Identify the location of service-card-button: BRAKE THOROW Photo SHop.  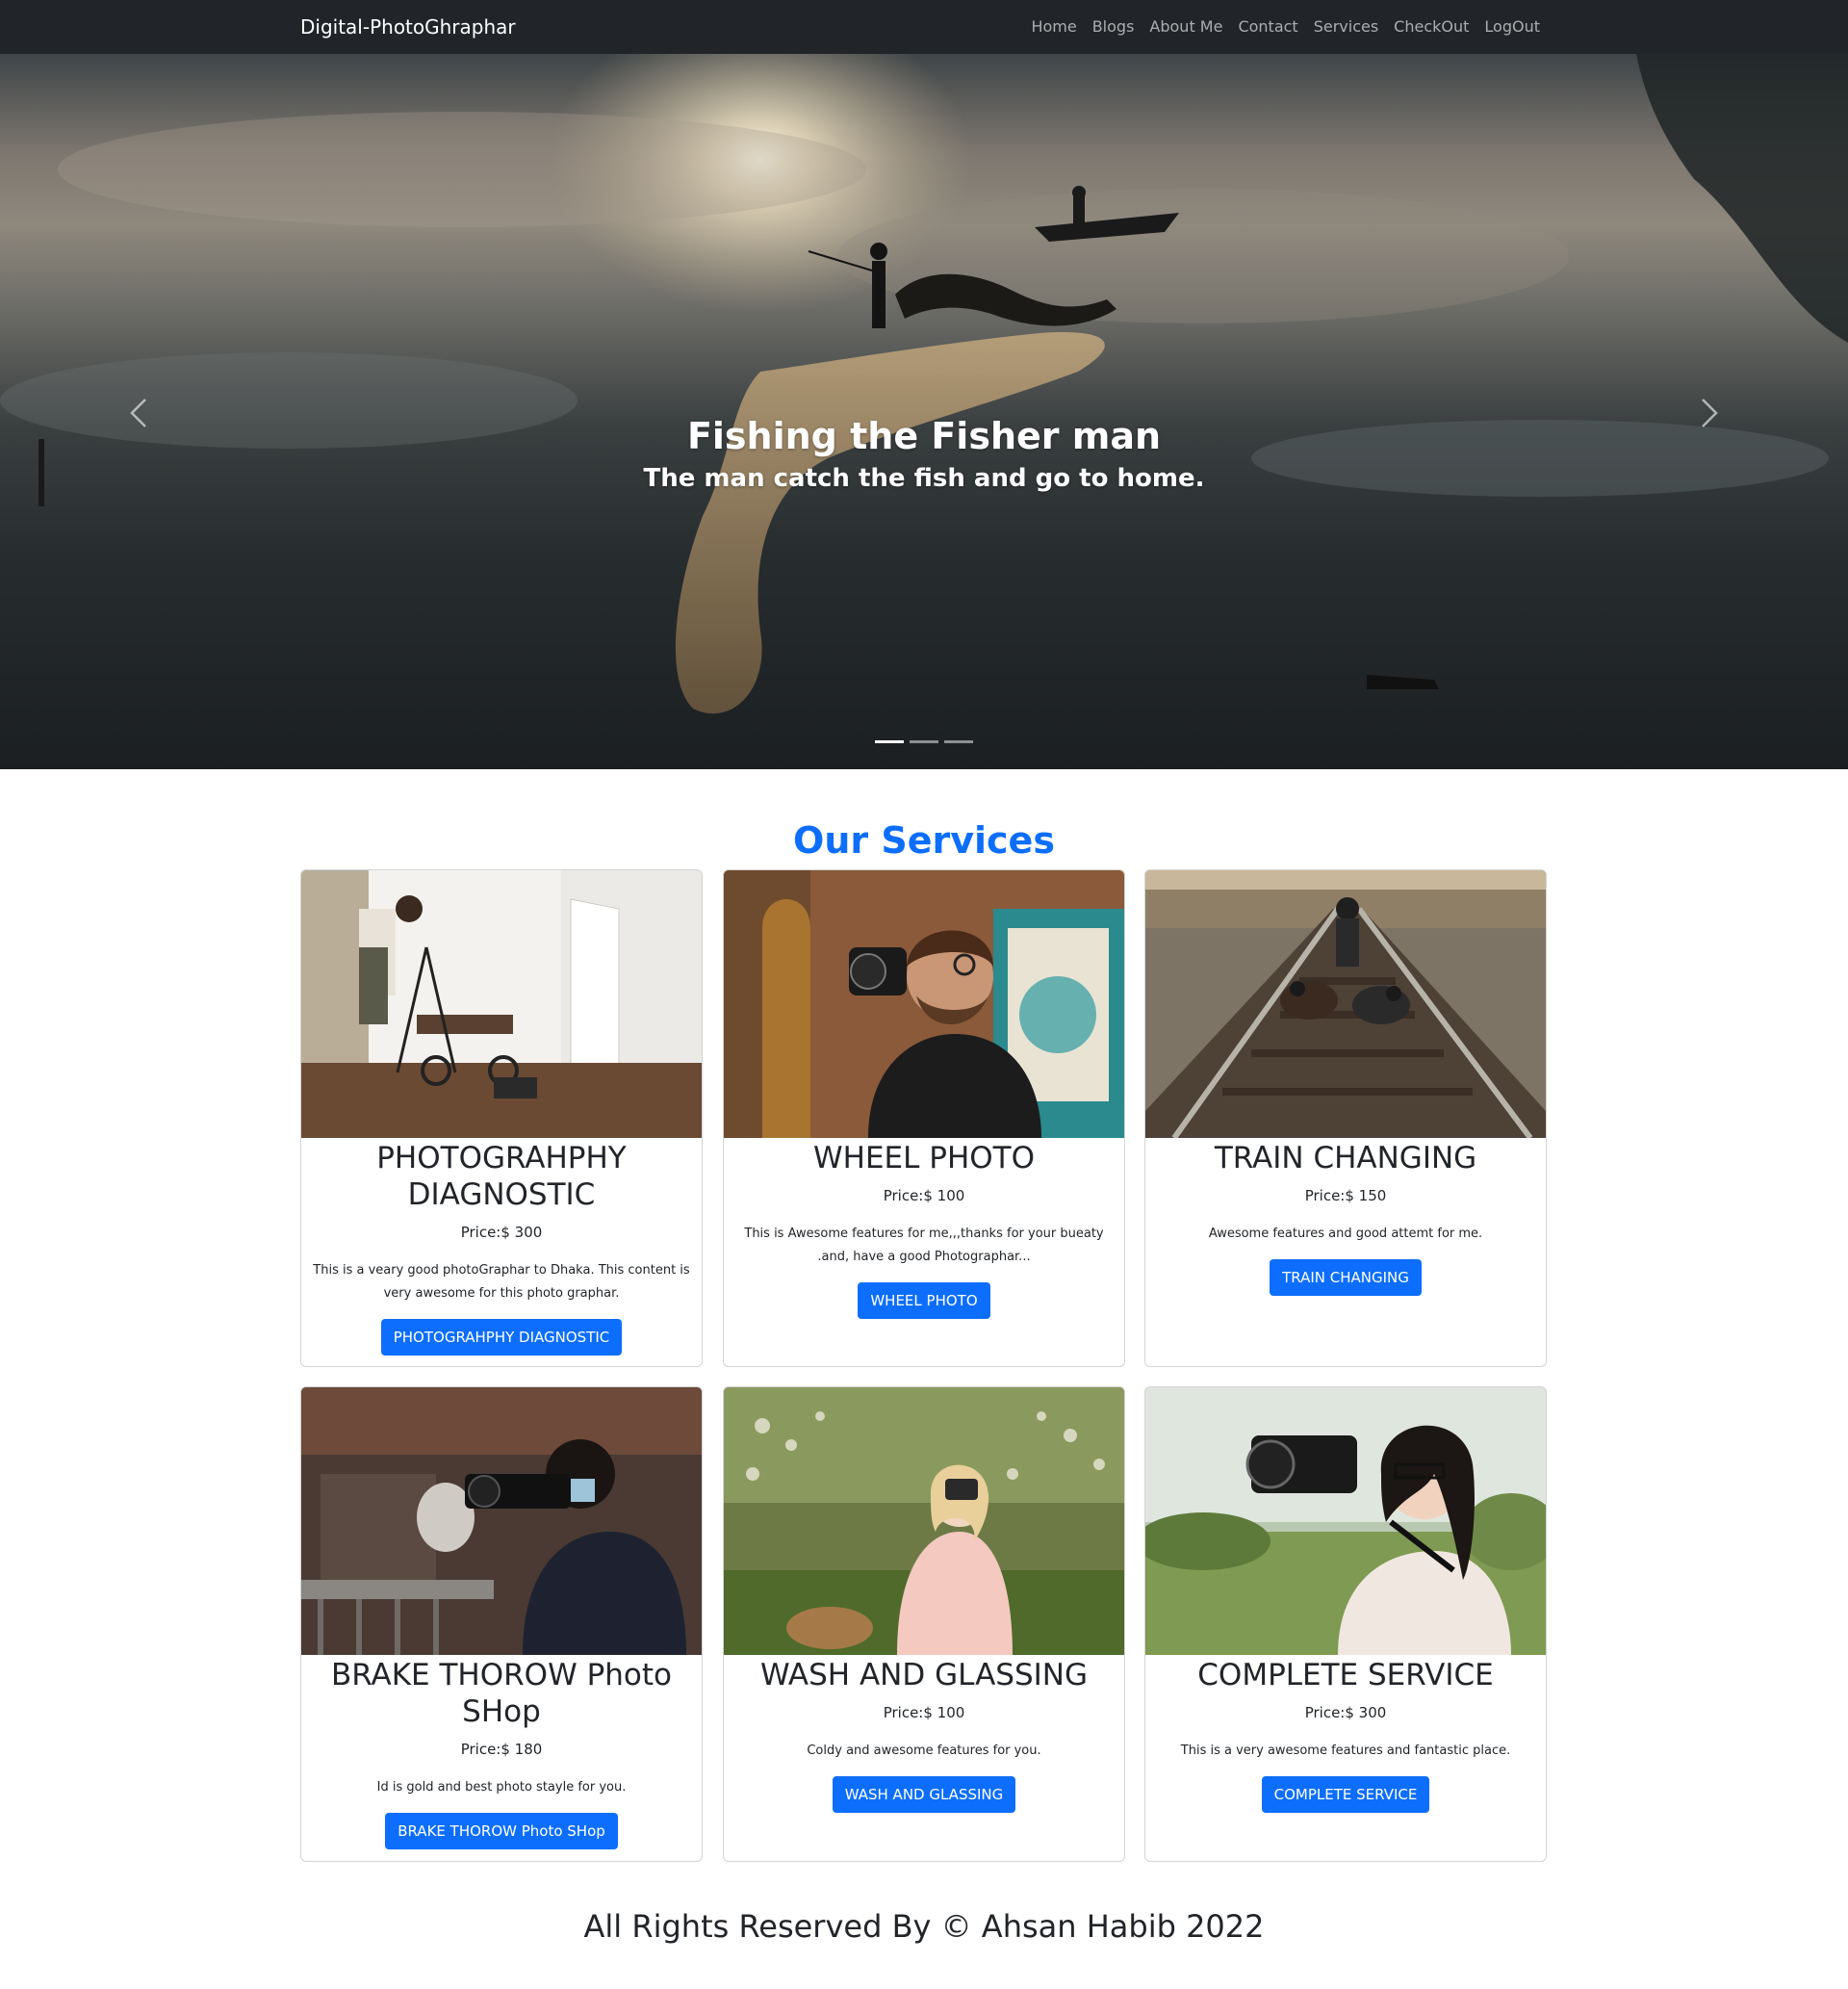
(501, 1831).